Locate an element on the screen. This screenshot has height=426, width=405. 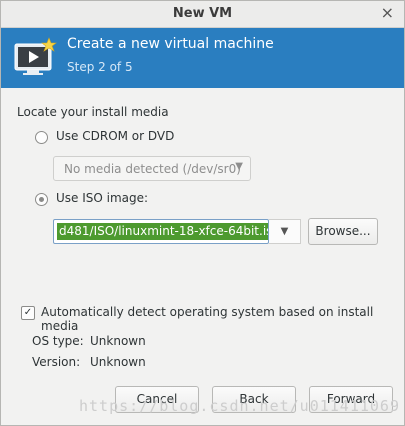
iso-dropdown-button: ▼ is located at coordinates (285, 231).